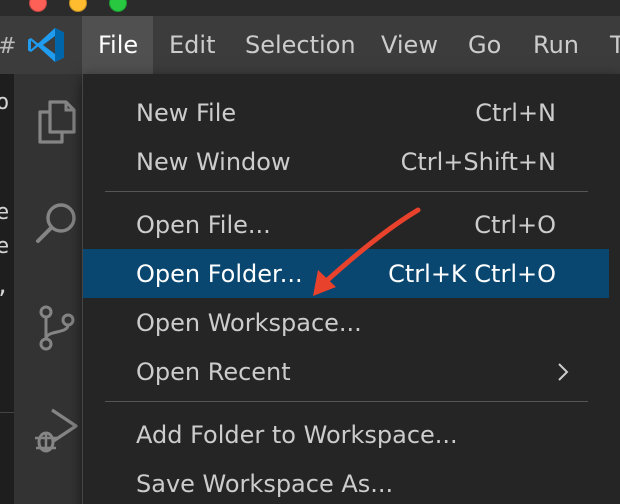 The image size is (620, 504). Describe the element at coordinates (4, 286) in the screenshot. I see `code-fragment: ,` at that location.